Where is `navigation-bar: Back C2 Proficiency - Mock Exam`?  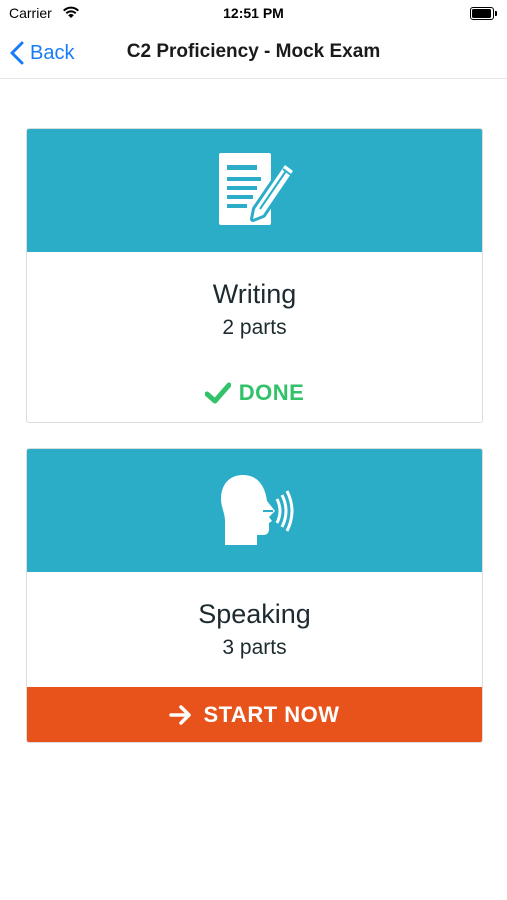
navigation-bar: Back C2 Proficiency - Mock Exam is located at coordinates (253, 53).